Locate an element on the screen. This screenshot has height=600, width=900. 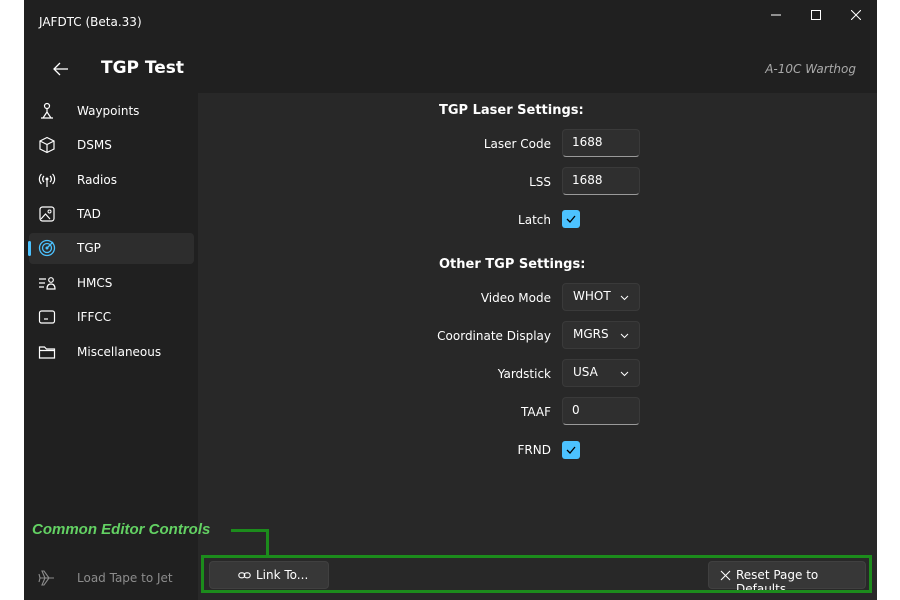
back-button is located at coordinates (61, 69).